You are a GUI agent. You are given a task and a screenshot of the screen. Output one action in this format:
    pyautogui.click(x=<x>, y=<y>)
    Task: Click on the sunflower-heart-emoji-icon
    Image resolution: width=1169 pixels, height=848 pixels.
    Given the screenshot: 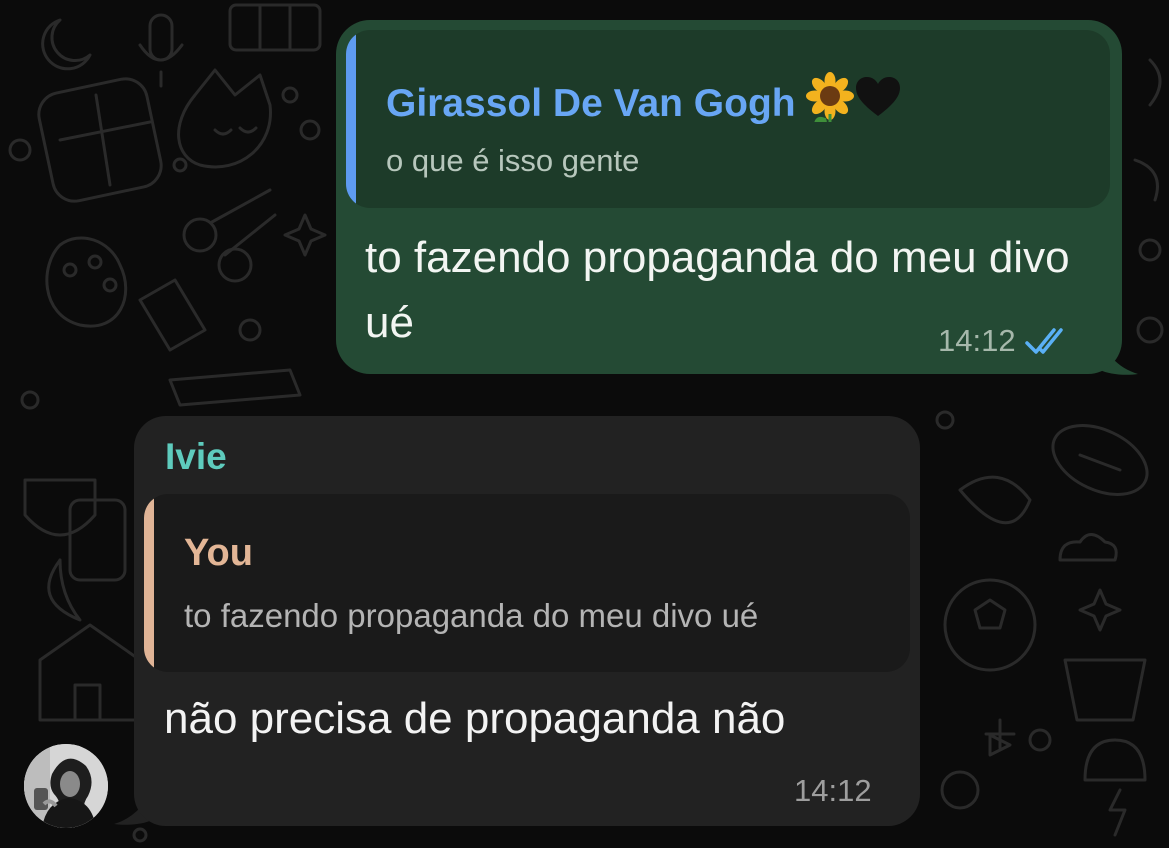 What is the action you would take?
    pyautogui.click(x=853, y=102)
    